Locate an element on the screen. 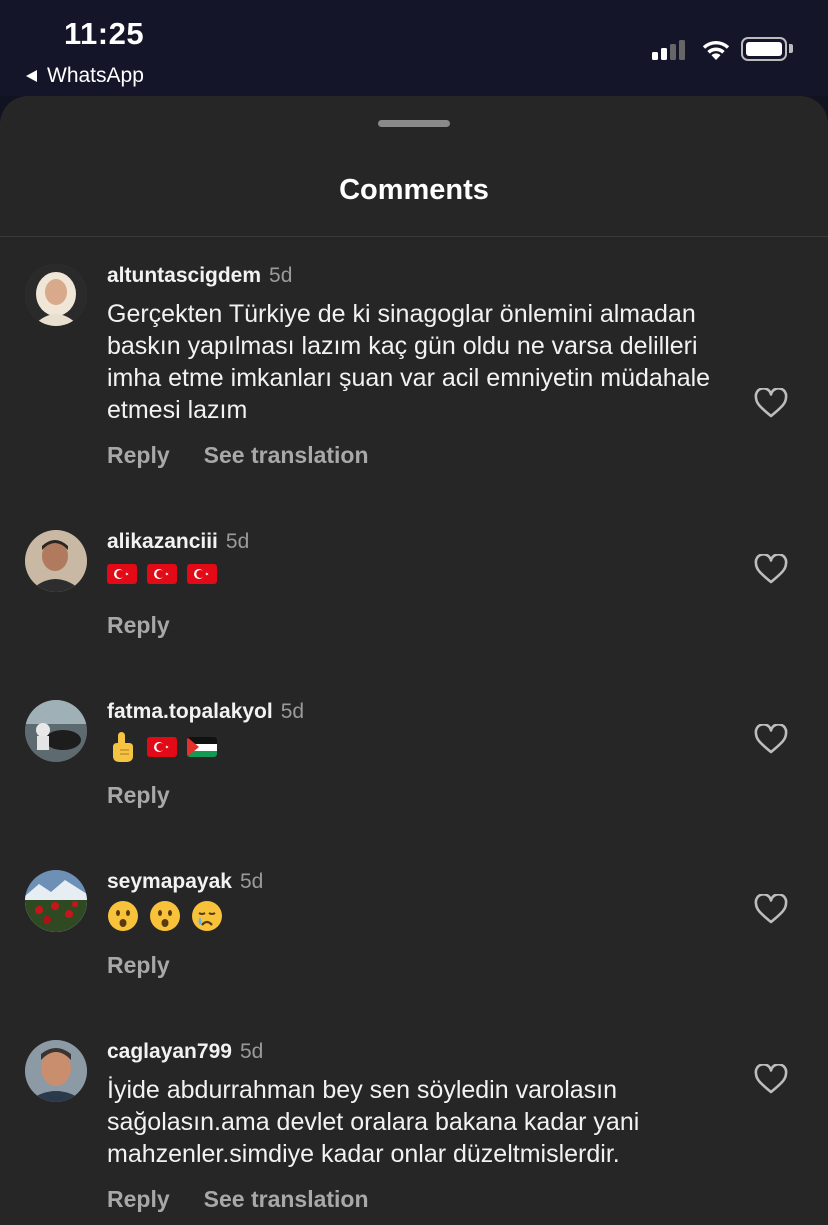 The image size is (828, 1225). back-arrow-icon is located at coordinates (31, 76).